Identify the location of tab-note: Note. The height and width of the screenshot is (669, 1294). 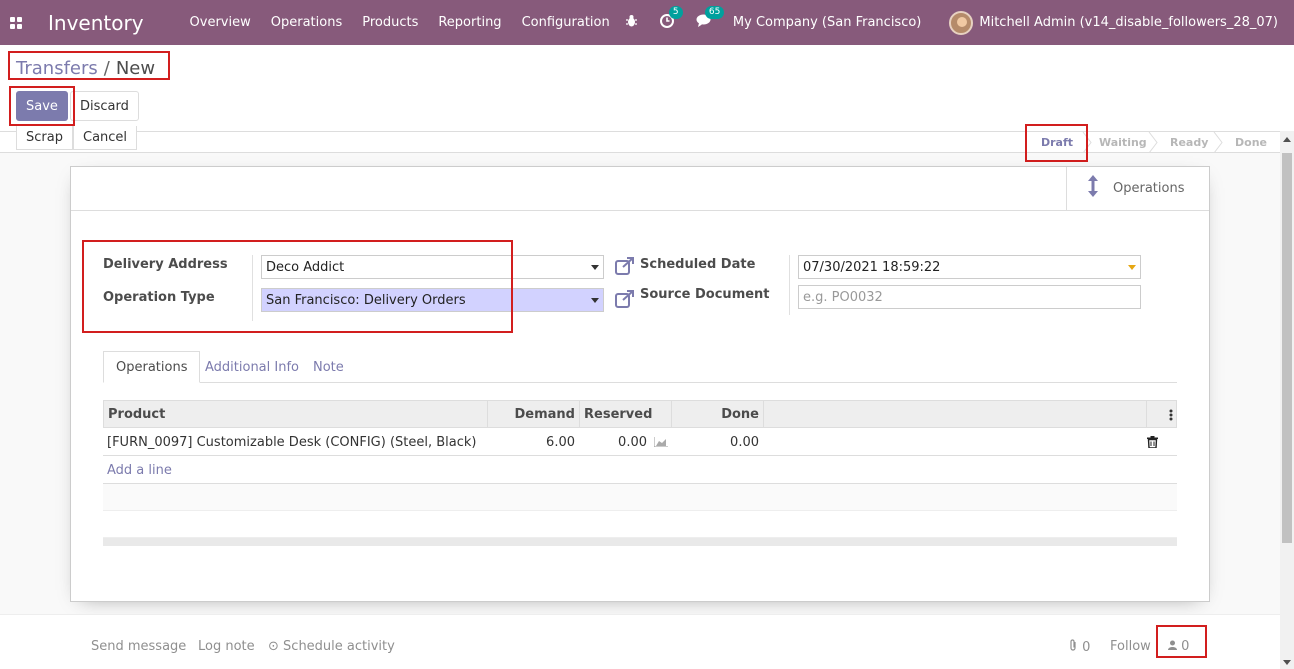
(328, 367).